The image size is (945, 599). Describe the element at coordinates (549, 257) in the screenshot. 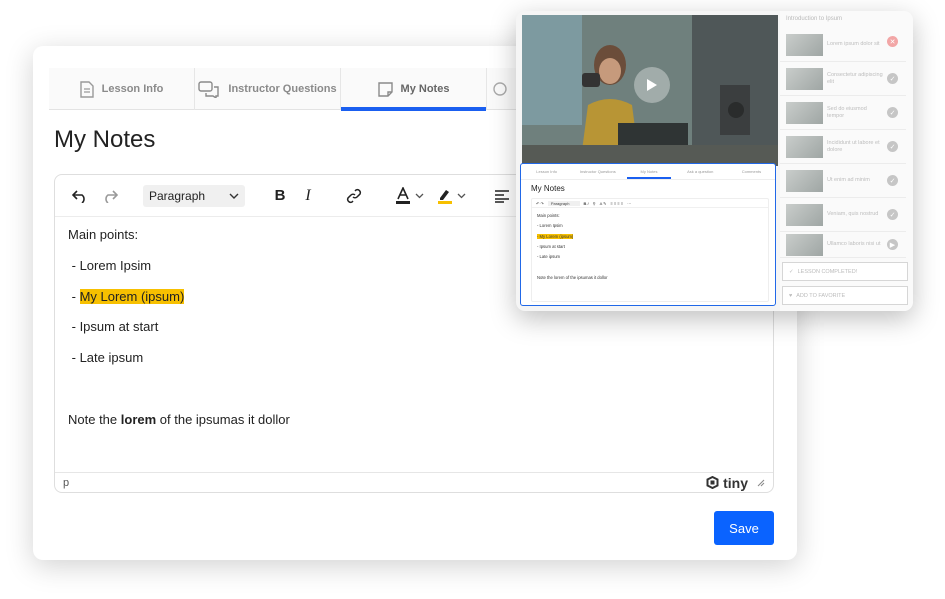

I see `mini-line: - Late ipsum` at that location.